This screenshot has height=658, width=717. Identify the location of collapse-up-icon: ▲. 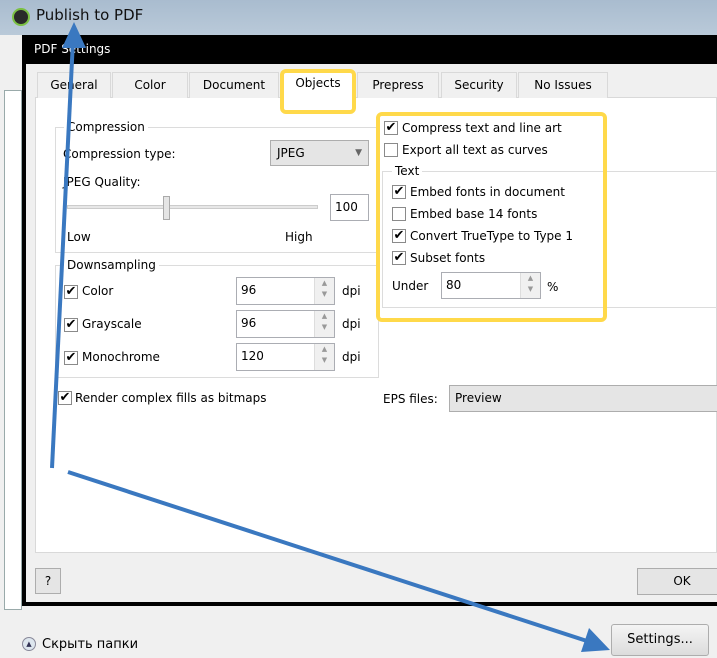
(29, 644).